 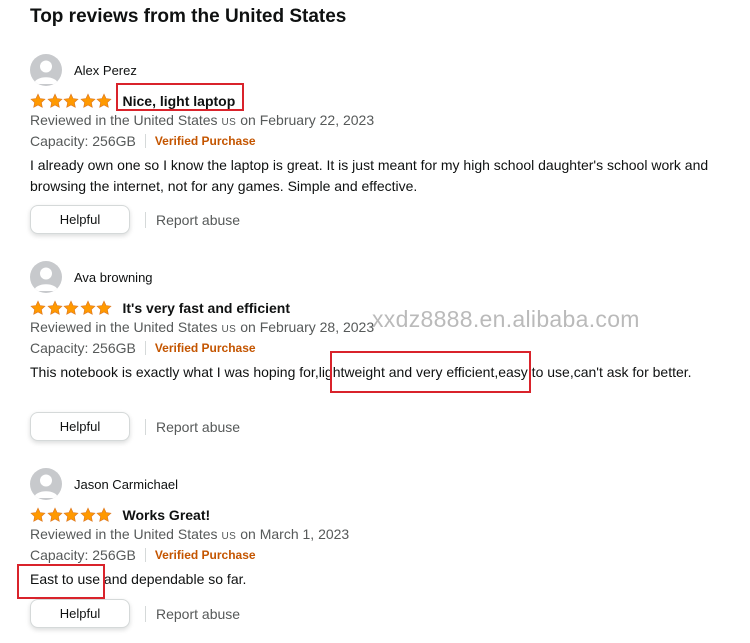 What do you see at coordinates (138, 579) in the screenshot?
I see `review-body: East to use and dependable so far.` at bounding box center [138, 579].